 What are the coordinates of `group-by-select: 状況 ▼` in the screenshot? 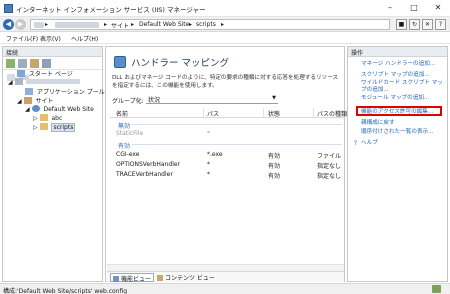 It's located at (212, 99).